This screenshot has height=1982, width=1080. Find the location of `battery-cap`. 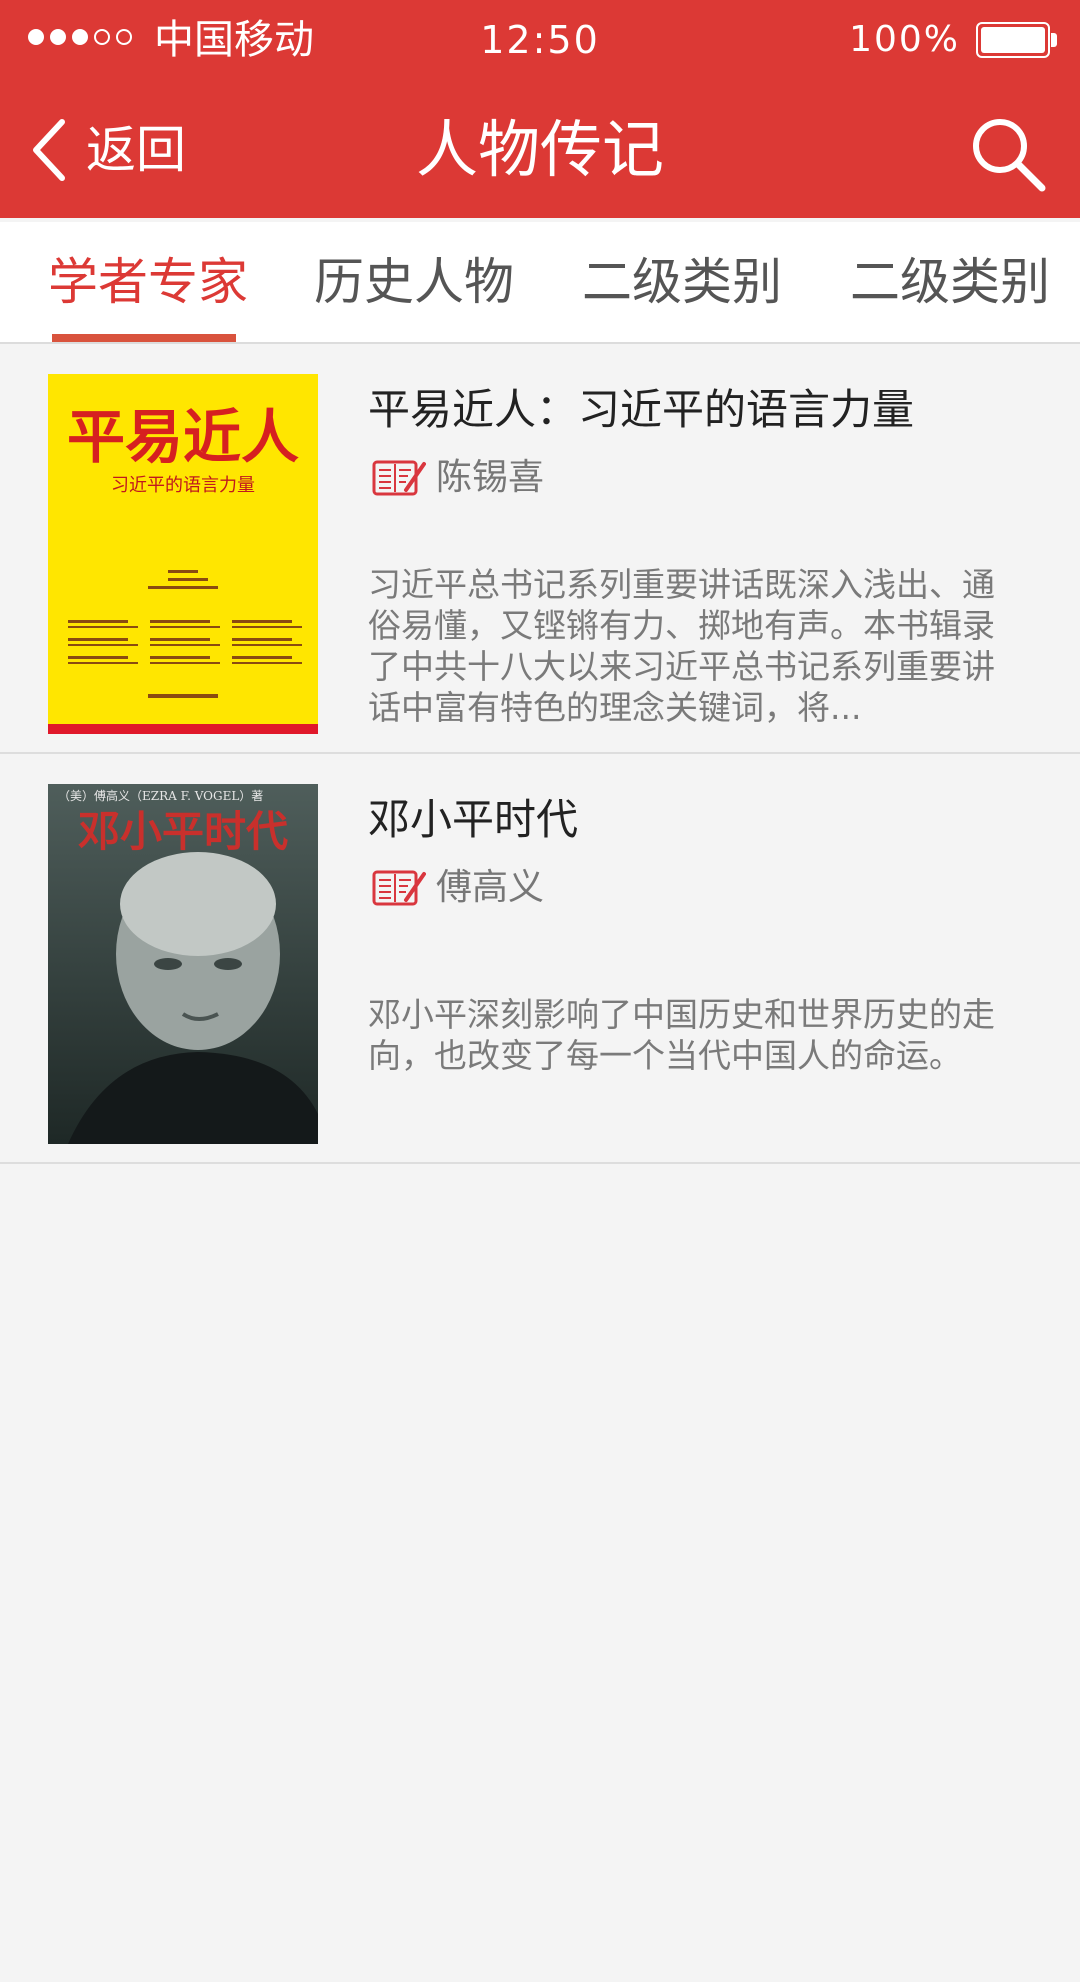

battery-cap is located at coordinates (1054, 40).